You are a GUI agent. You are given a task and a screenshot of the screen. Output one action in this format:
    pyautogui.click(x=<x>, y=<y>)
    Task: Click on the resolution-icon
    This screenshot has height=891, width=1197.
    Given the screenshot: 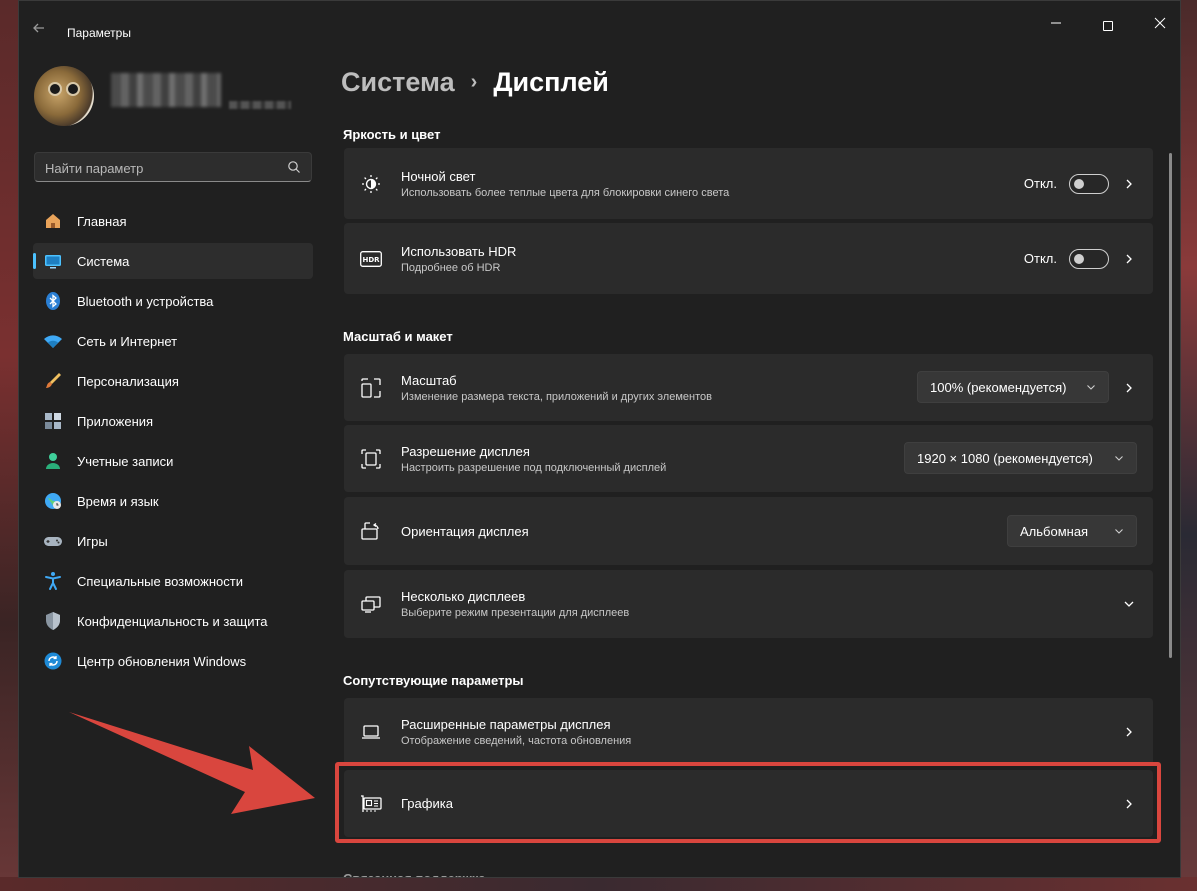 What is the action you would take?
    pyautogui.click(x=371, y=459)
    